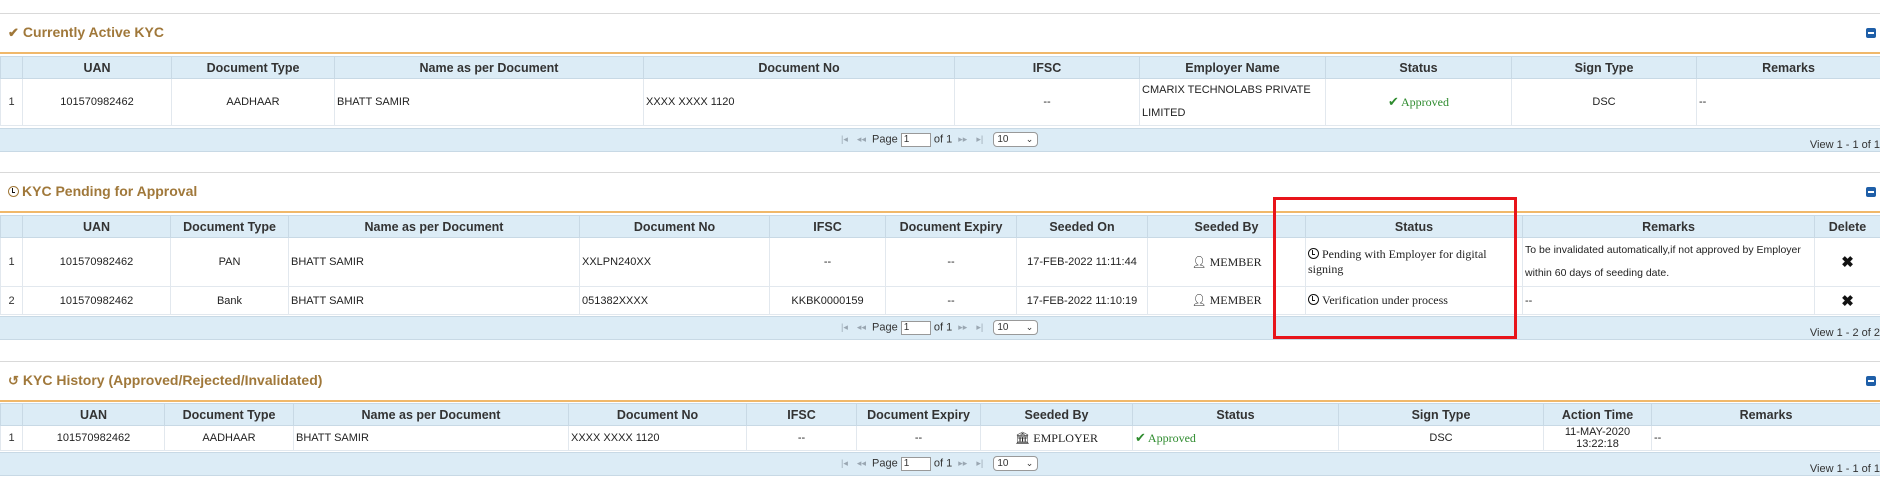 This screenshot has height=495, width=1880. I want to click on seeded-on-cell: 17-FEB-2022 11:10:19, so click(1082, 300).